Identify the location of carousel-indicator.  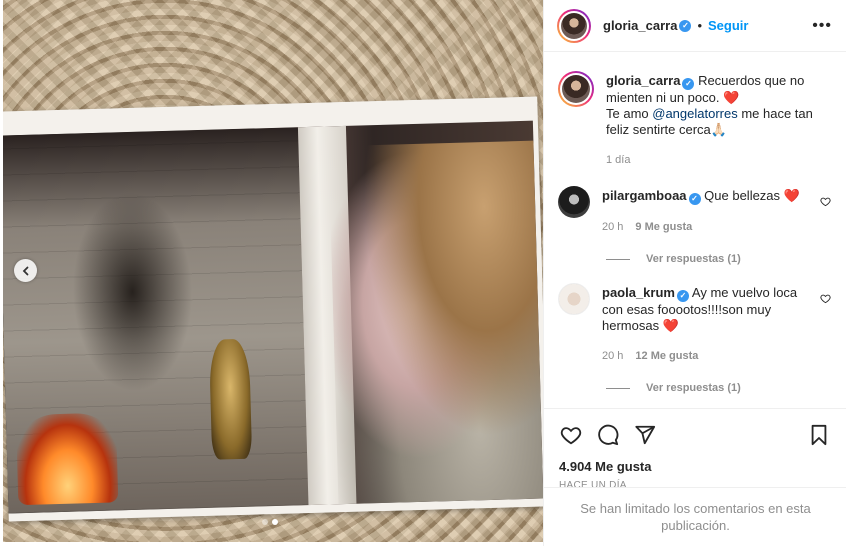
(270, 522).